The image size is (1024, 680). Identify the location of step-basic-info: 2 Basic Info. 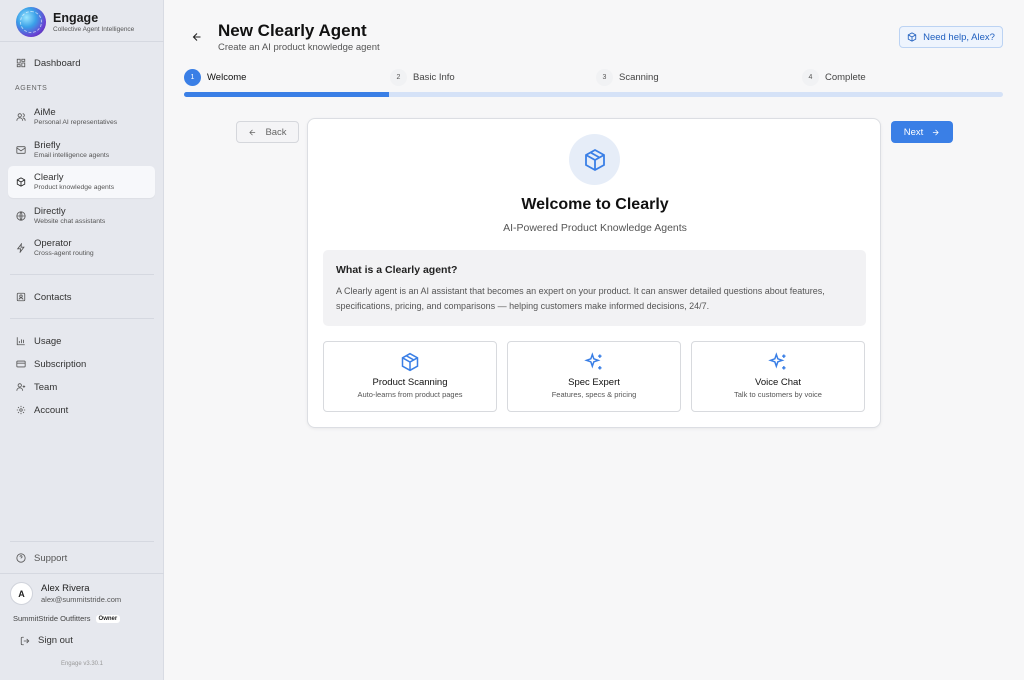
(422, 77).